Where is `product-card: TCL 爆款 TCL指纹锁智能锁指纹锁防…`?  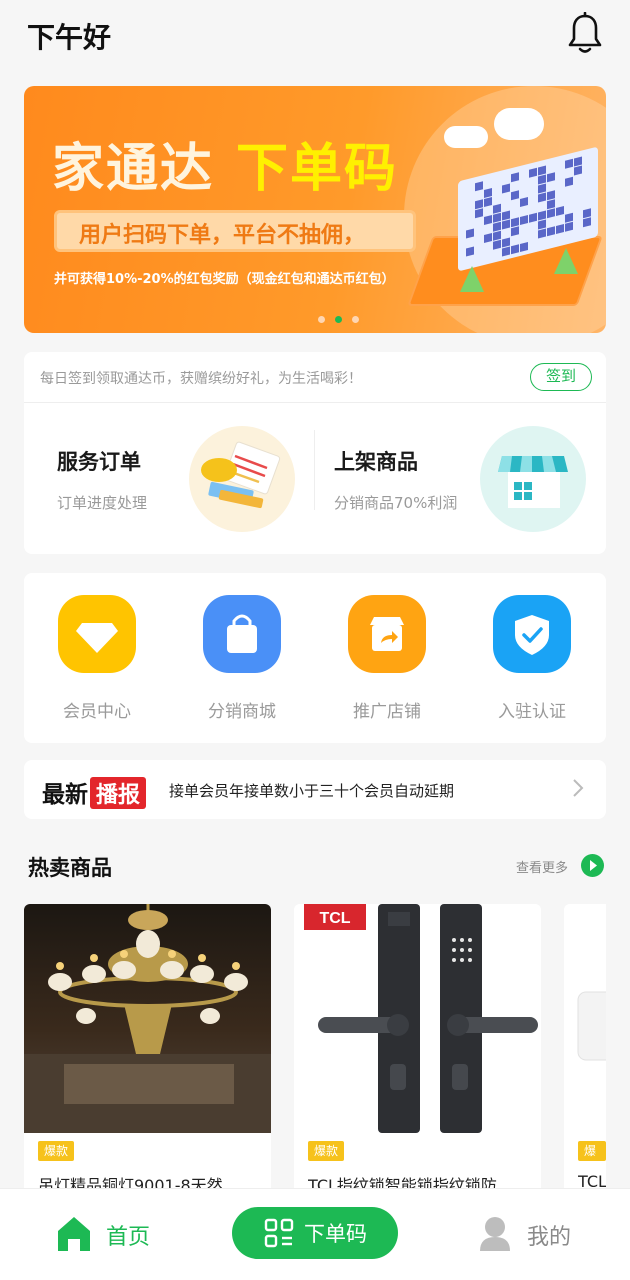
product-card: TCL 爆款 TCL指纹锁智能锁指纹锁防… is located at coordinates (417, 1054).